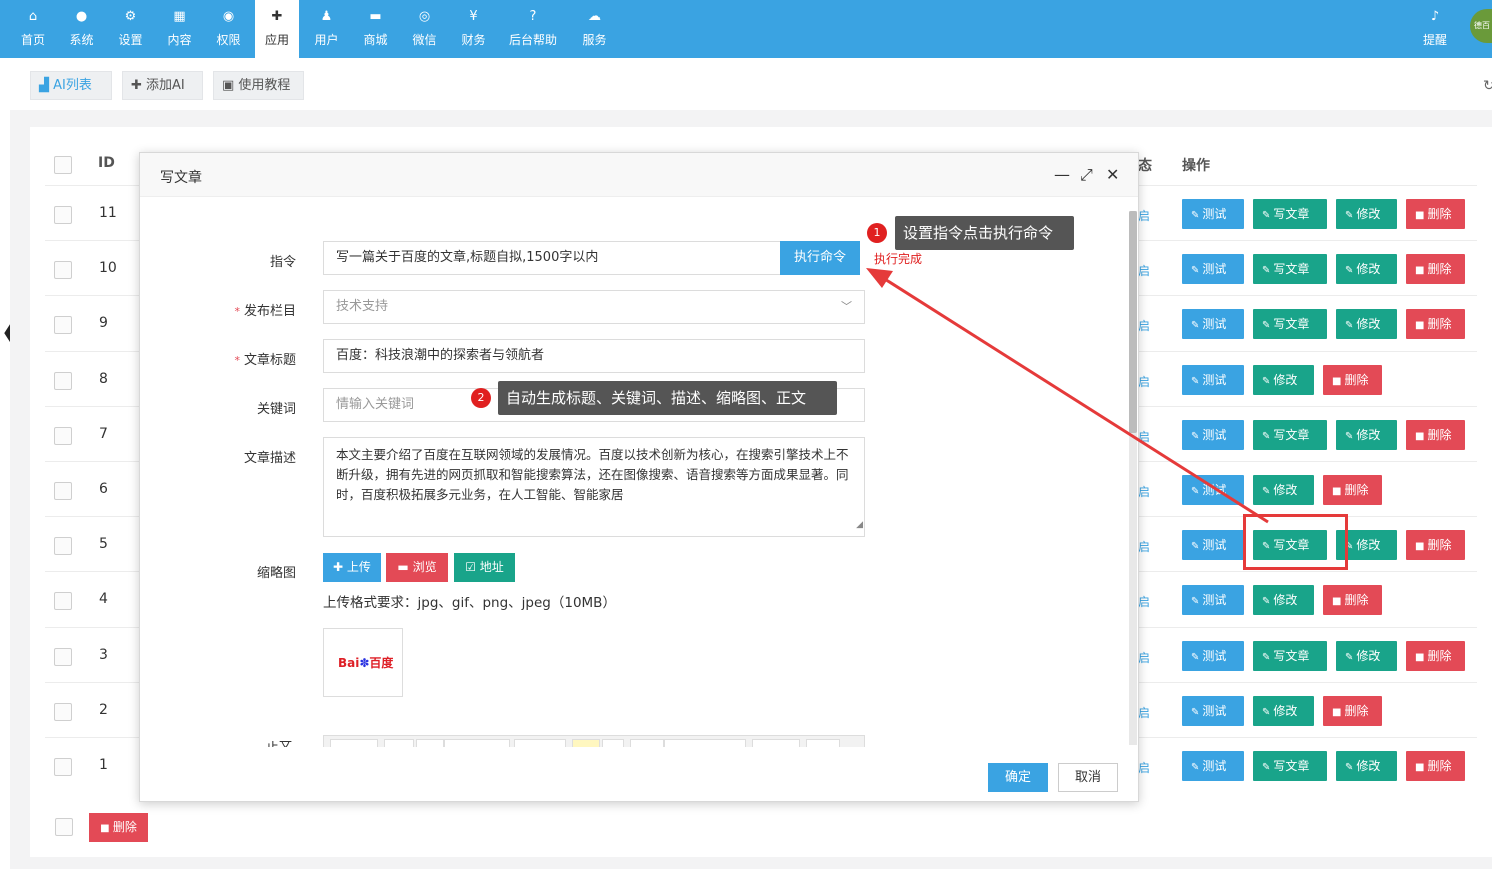  Describe the element at coordinates (162, 85) in the screenshot. I see `tab-add-ai: ✚ 添加AI` at that location.